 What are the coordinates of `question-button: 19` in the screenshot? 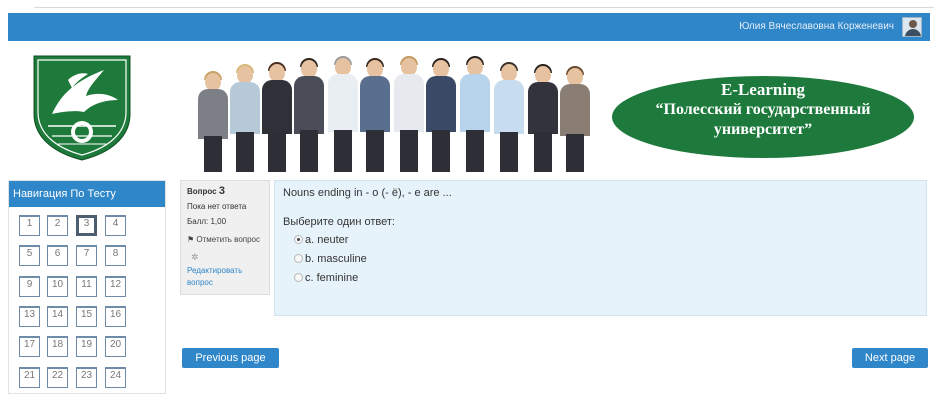 It's located at (86, 346).